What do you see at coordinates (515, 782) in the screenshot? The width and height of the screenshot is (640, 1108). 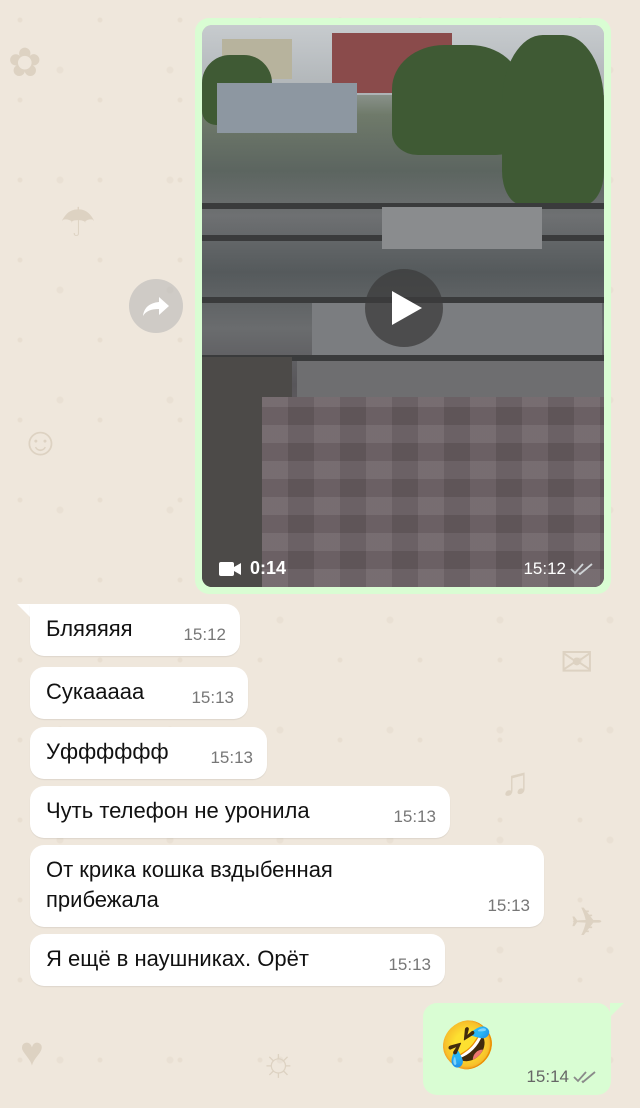 I see `wallpaper-doodle: ♫` at bounding box center [515, 782].